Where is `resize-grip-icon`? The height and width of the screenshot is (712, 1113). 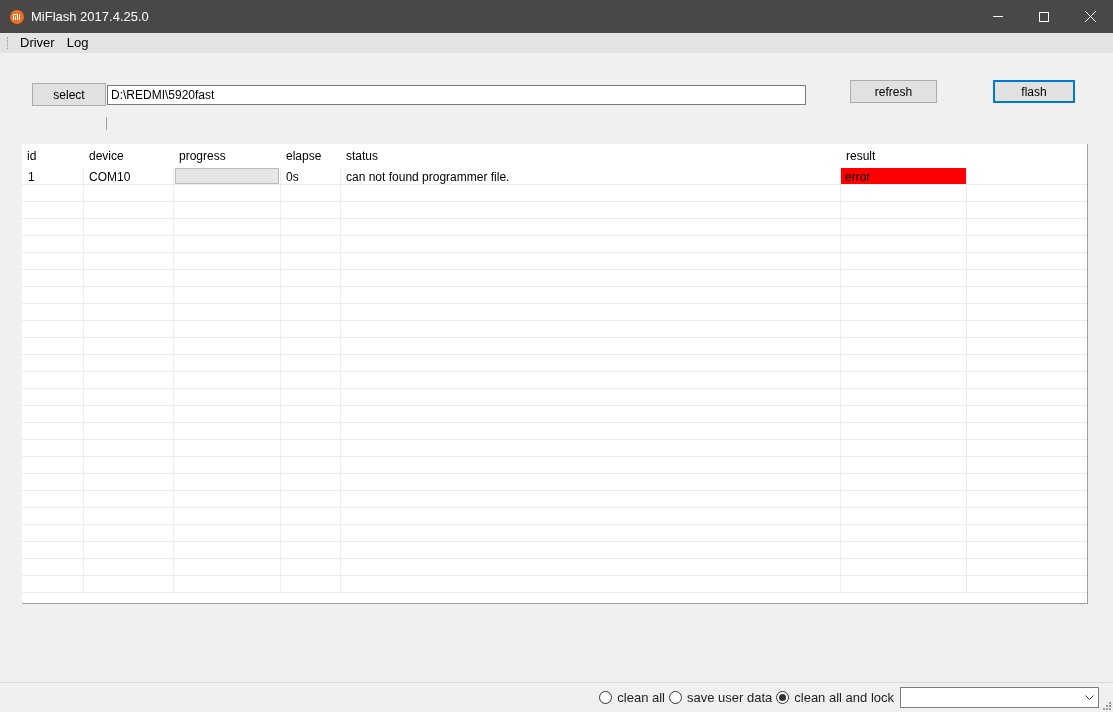
resize-grip-icon is located at coordinates (1106, 705).